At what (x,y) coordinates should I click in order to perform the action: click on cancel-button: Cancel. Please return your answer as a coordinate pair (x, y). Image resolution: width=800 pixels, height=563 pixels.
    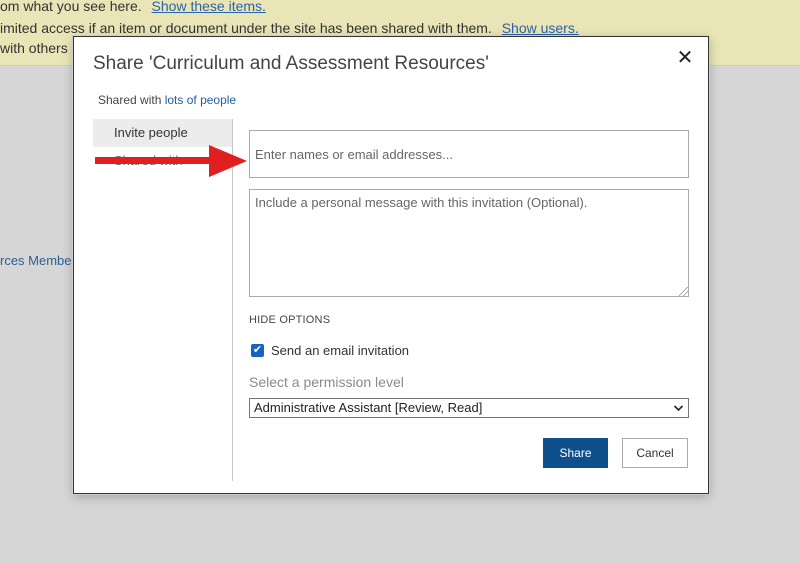
    Looking at the image, I should click on (655, 453).